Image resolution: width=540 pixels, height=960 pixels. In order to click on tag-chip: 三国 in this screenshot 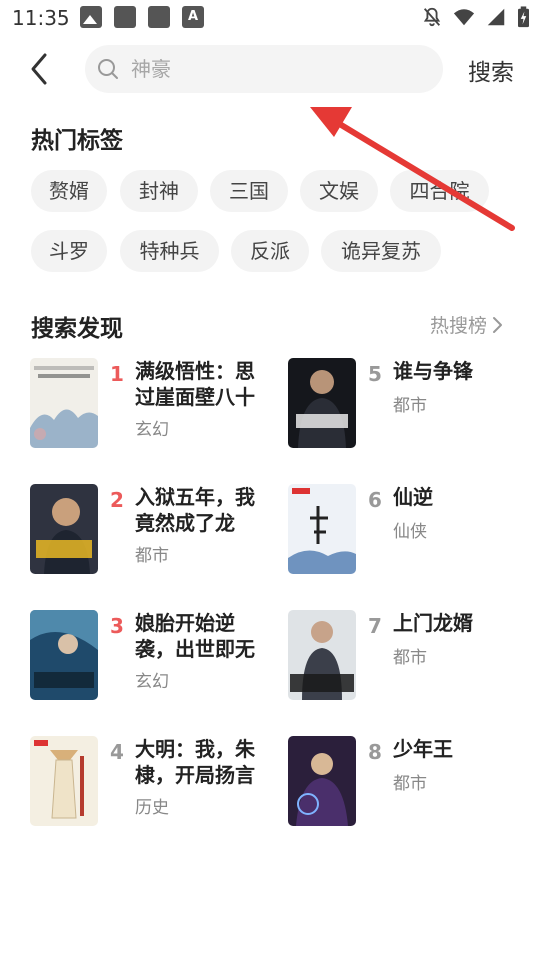, I will do `click(249, 191)`.